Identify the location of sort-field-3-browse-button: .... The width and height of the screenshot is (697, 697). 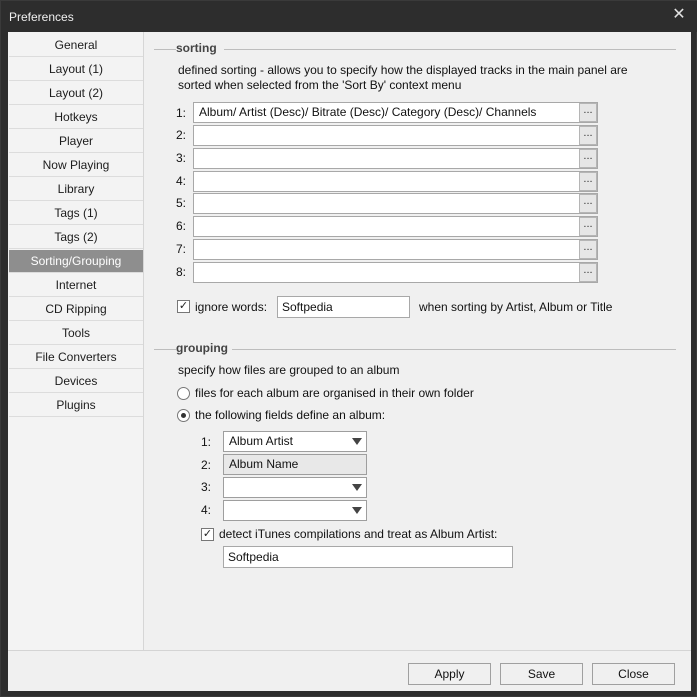
(588, 158).